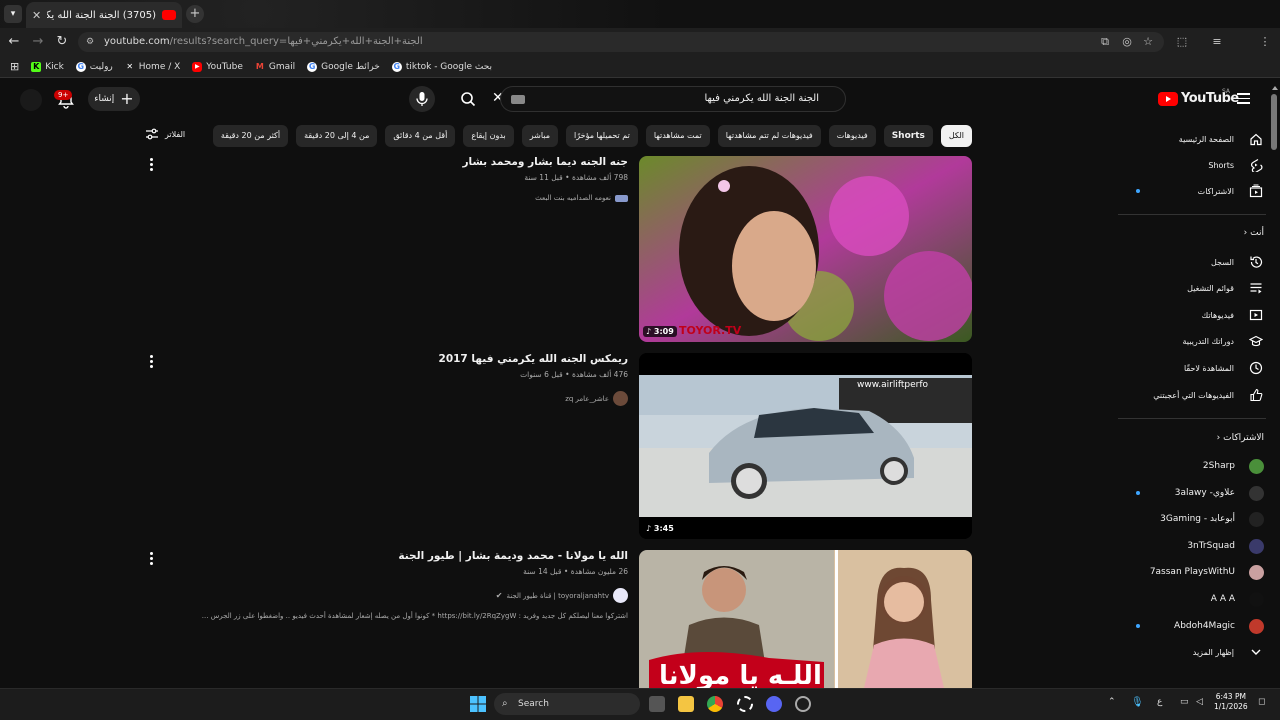  I want to click on forward-button: →, so click(38, 42).